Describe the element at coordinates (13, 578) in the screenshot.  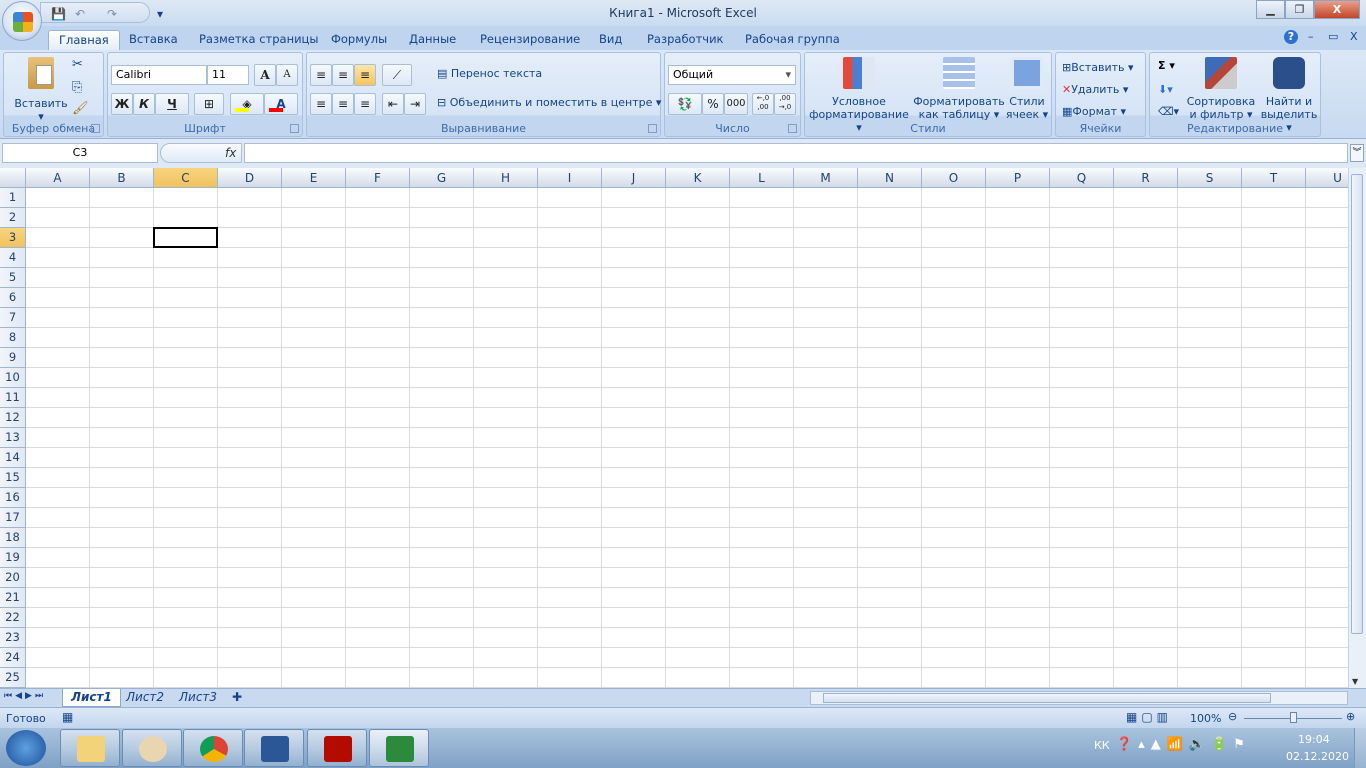
I see `row-header: 20` at that location.